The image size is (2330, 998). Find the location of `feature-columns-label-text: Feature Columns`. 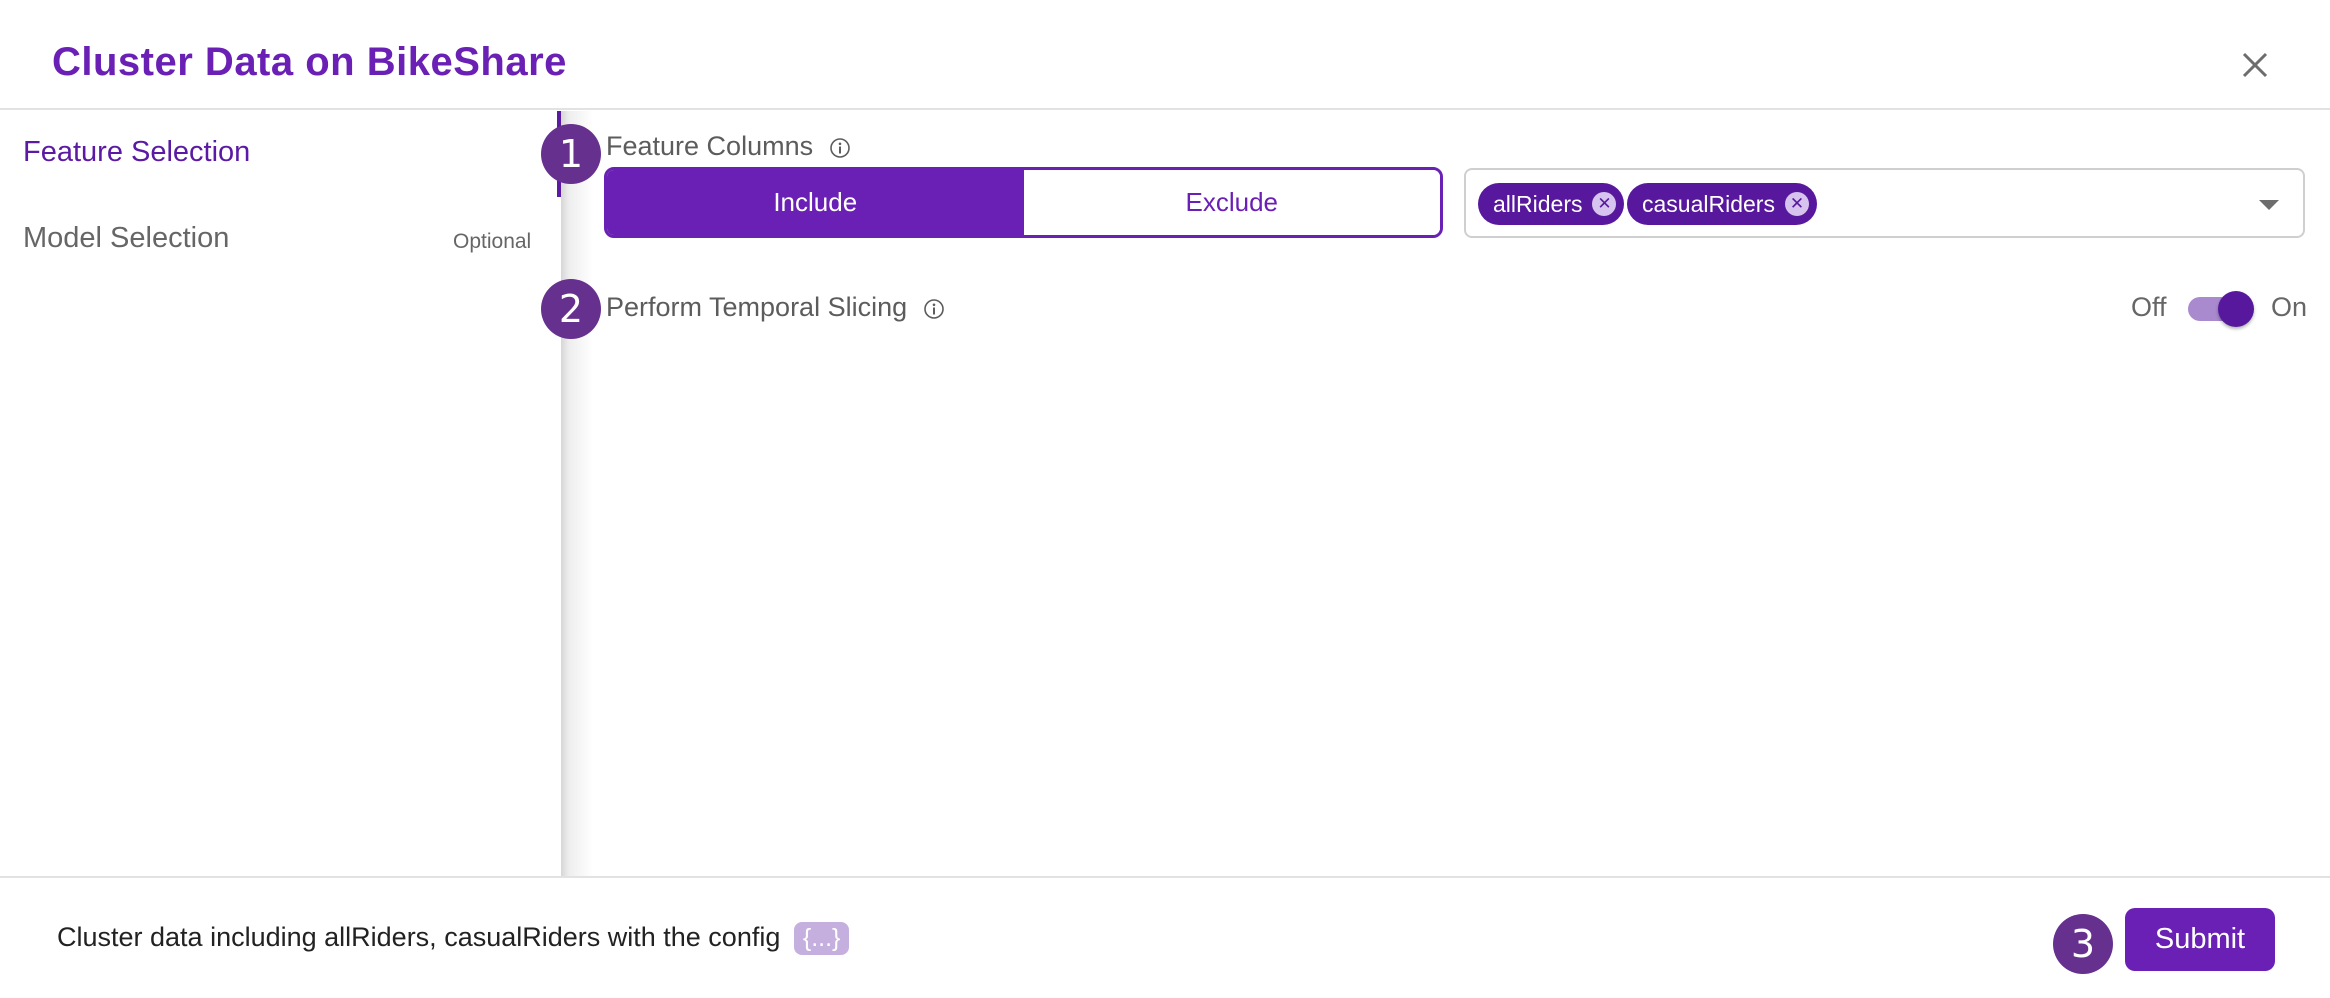

feature-columns-label-text: Feature Columns is located at coordinates (710, 146).